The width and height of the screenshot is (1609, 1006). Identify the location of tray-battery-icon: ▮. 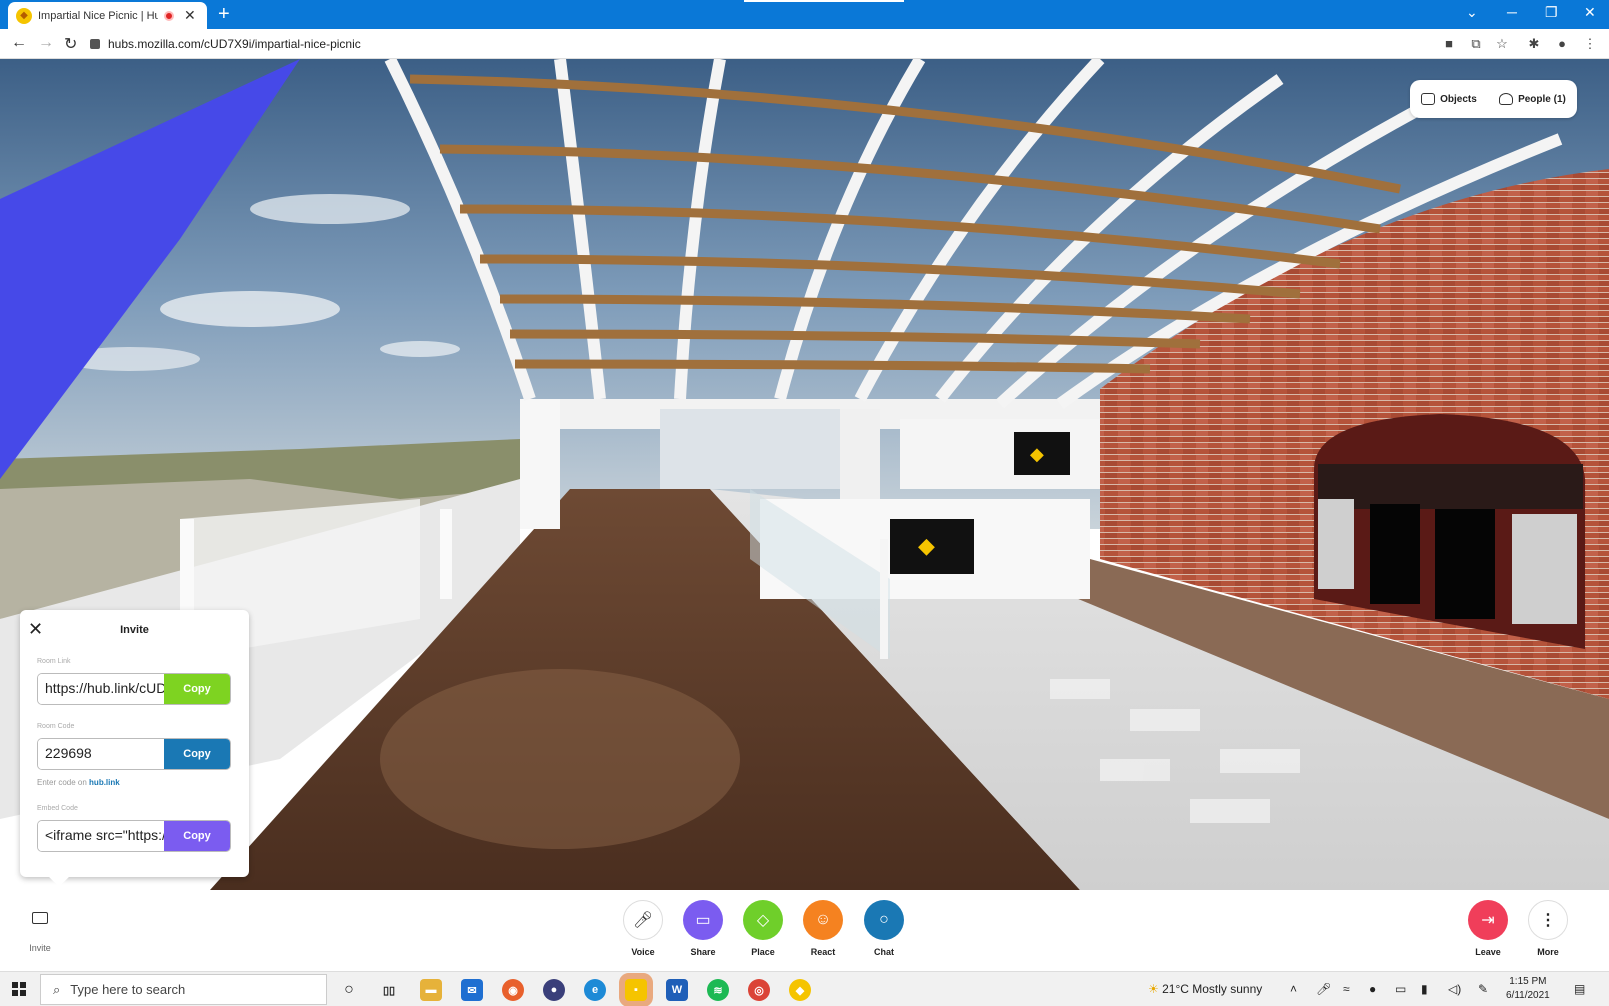
(1424, 989).